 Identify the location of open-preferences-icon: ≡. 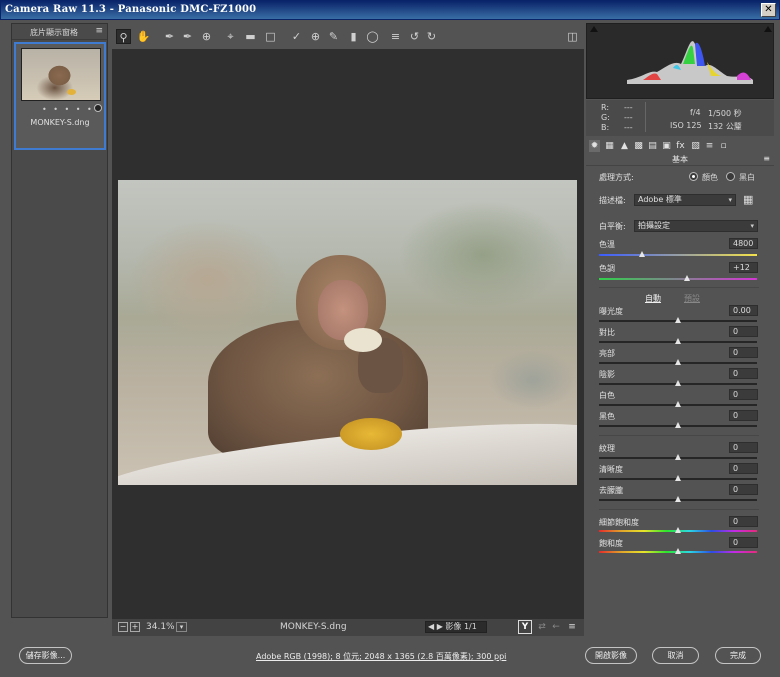
(395, 36).